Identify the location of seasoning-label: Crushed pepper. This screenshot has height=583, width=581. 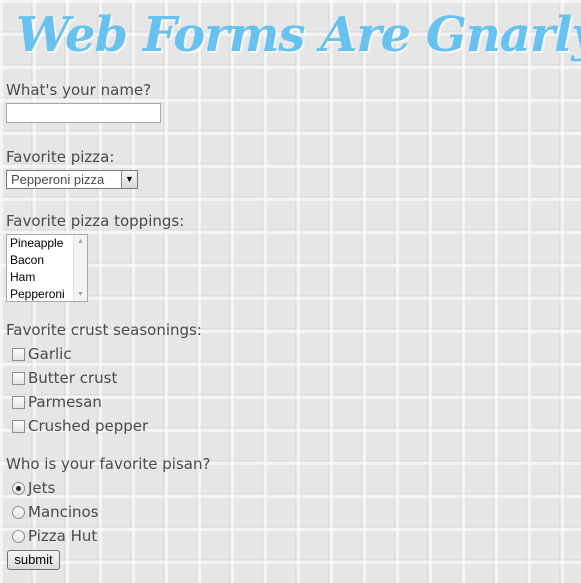
(88, 426).